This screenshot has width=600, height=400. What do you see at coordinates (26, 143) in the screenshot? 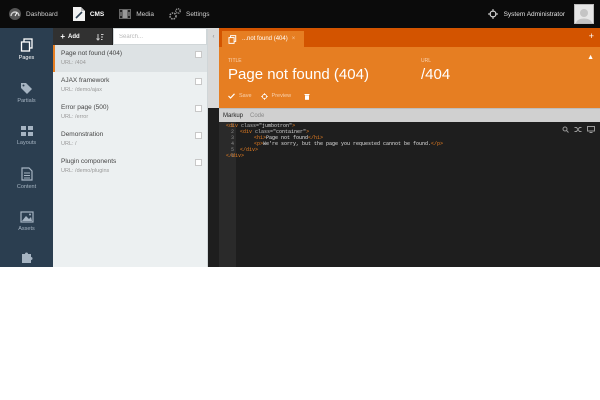
I see `sidebar-item-label: Layouts` at bounding box center [26, 143].